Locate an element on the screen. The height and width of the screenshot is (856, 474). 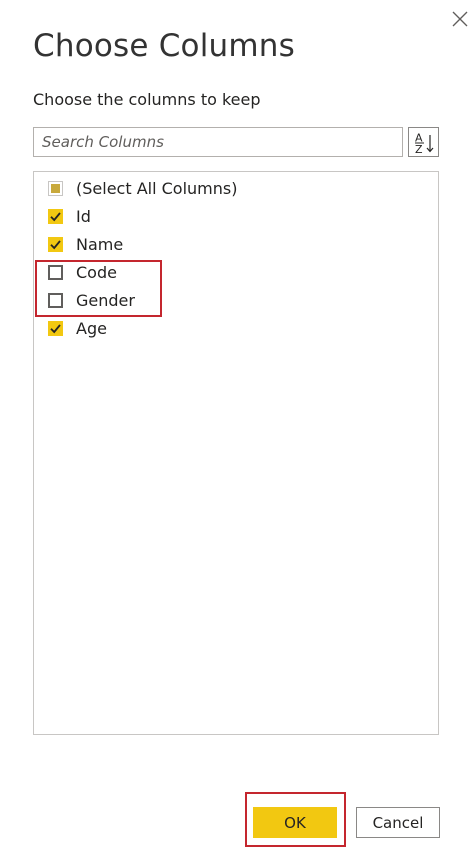
sort-letter-z: Z is located at coordinates (419, 149).